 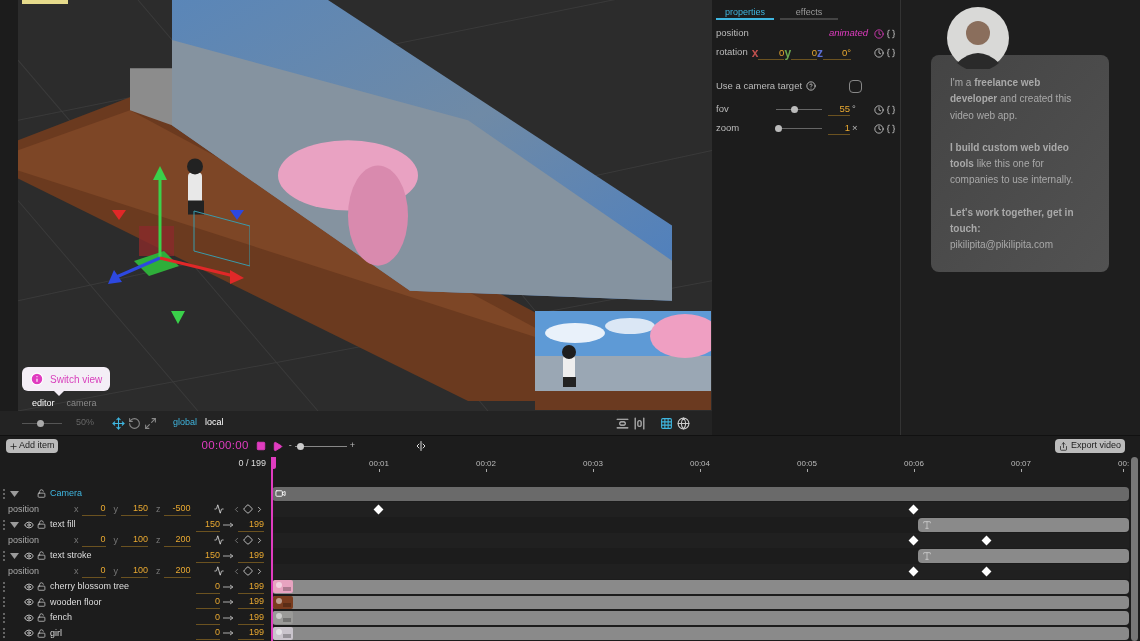 What do you see at coordinates (420, 446) in the screenshot?
I see `snap-icon` at bounding box center [420, 446].